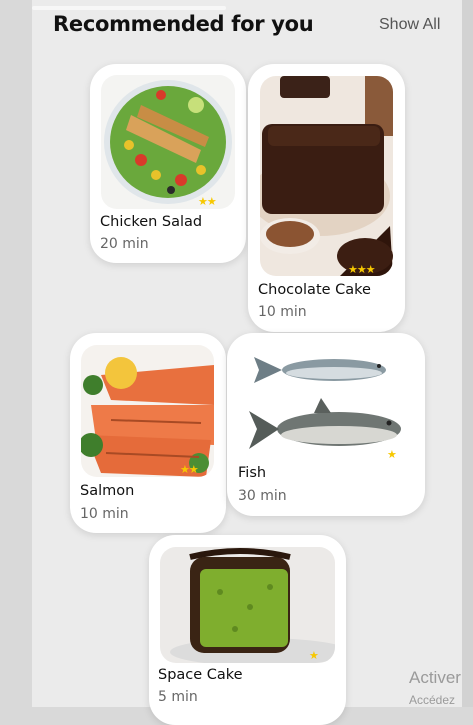 This screenshot has height=725, width=473. What do you see at coordinates (262, 496) in the screenshot?
I see `recipe-time: 30 min` at bounding box center [262, 496].